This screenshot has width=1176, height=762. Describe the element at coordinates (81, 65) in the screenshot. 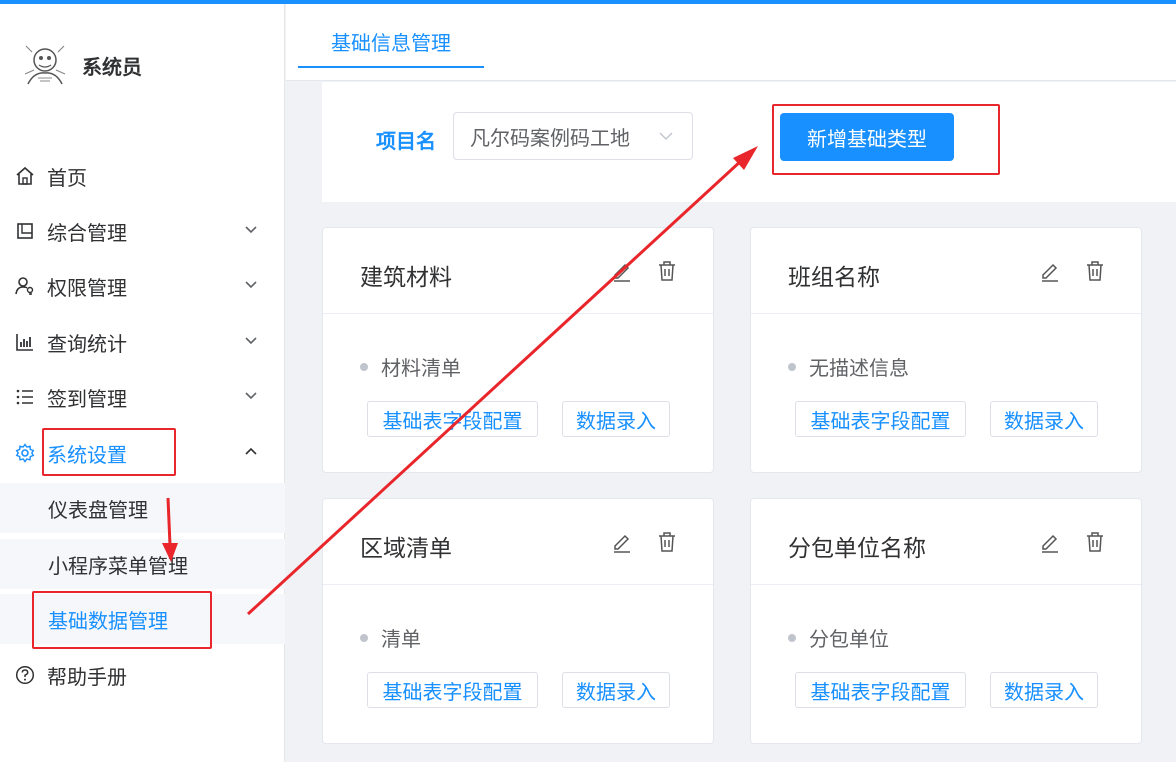

I see `user-profile: 系统员` at that location.